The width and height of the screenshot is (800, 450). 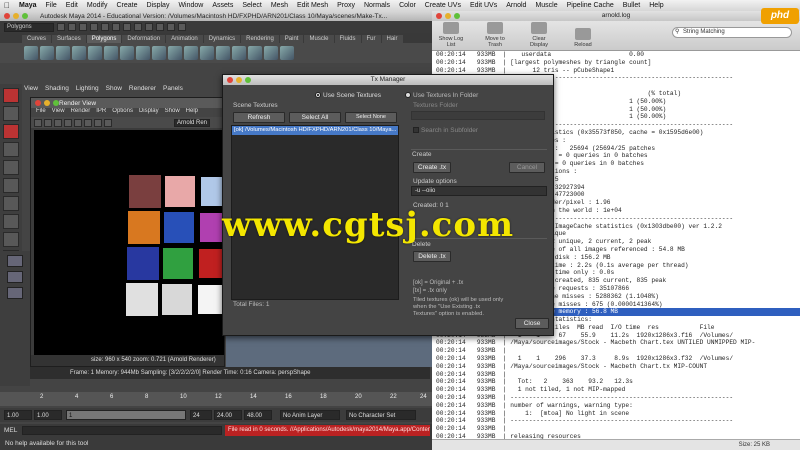 What do you see at coordinates (149, 112) in the screenshot?
I see `rv-menu-display: Display` at bounding box center [149, 112].